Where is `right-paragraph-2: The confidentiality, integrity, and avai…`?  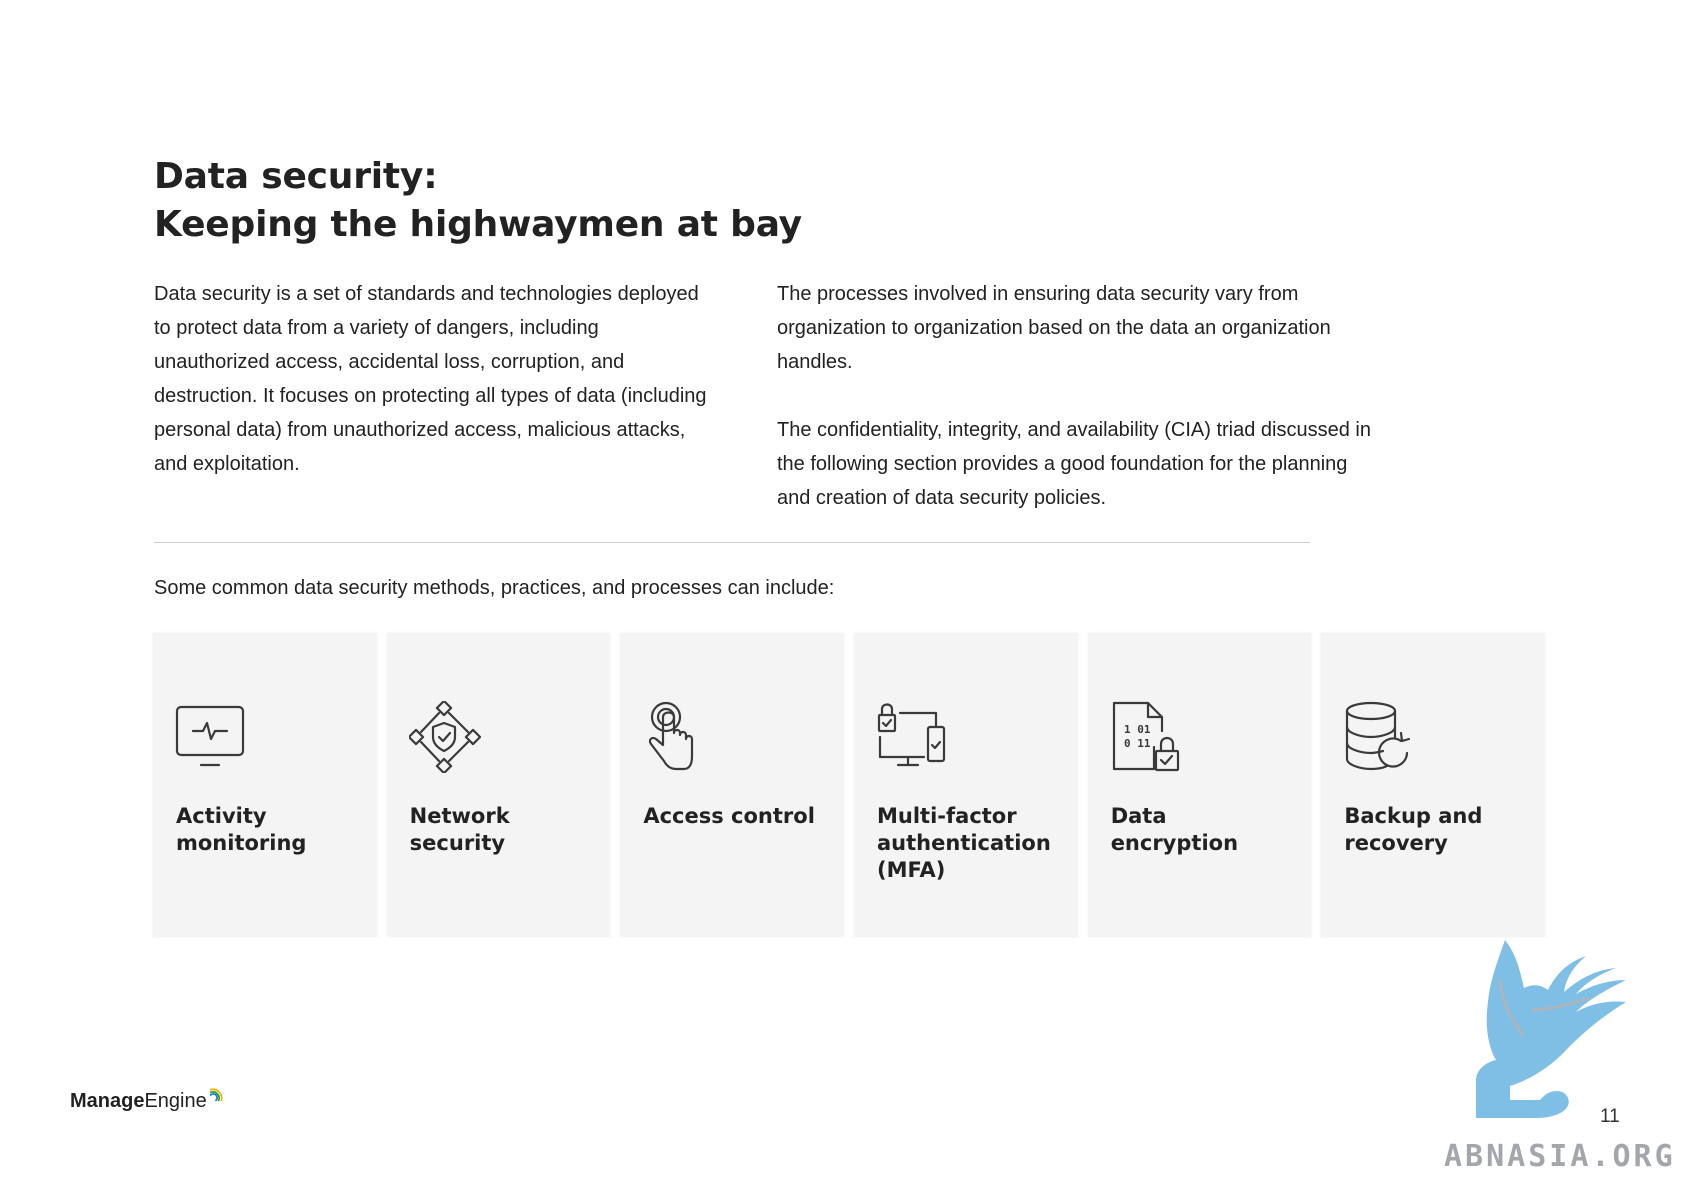
right-paragraph-2: The confidentiality, integrity, and avai… is located at coordinates (1074, 464).